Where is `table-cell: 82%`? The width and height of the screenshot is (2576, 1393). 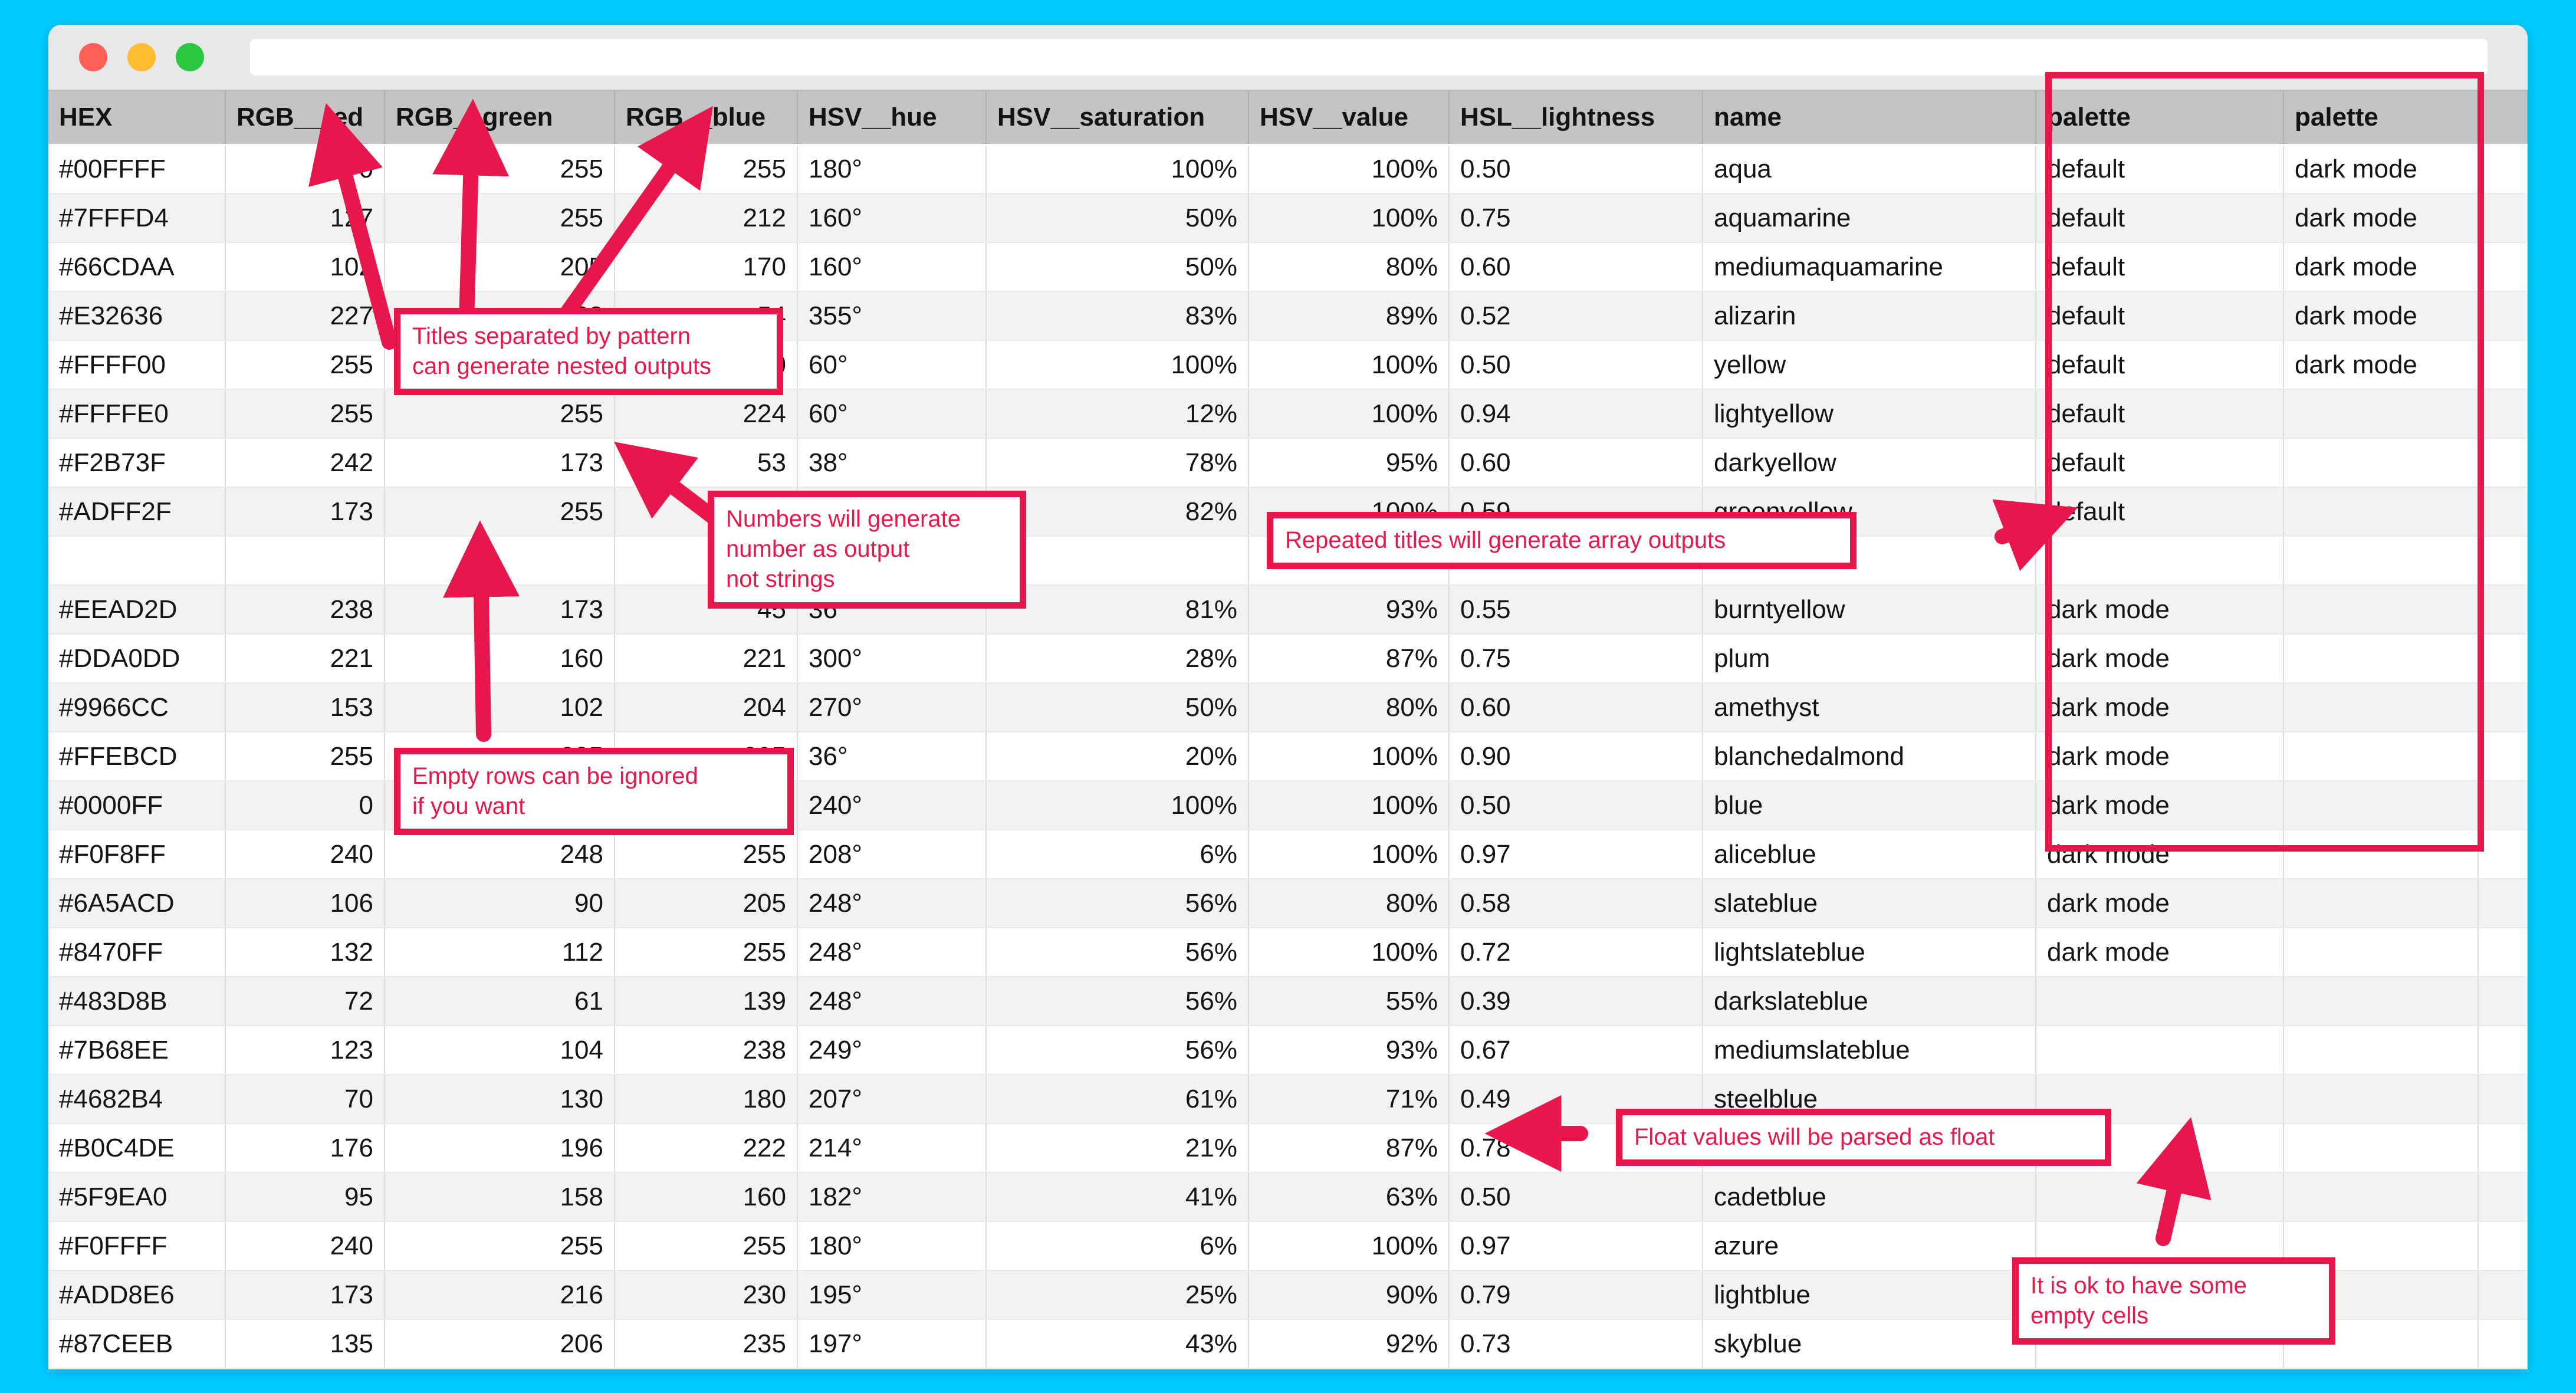 table-cell: 82% is located at coordinates (1117, 512).